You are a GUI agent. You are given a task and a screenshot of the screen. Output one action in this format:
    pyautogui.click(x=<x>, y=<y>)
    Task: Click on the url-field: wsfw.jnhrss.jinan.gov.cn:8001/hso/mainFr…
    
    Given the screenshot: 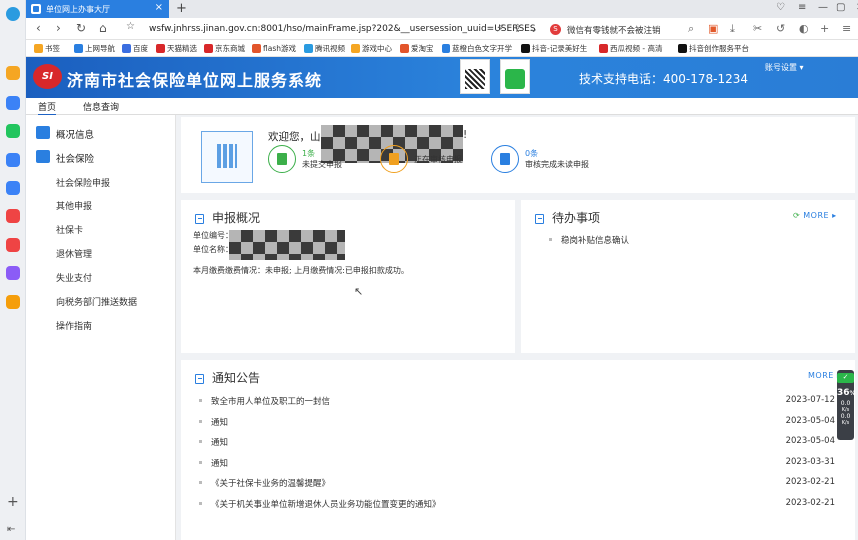 What is the action you would take?
    pyautogui.click(x=342, y=29)
    